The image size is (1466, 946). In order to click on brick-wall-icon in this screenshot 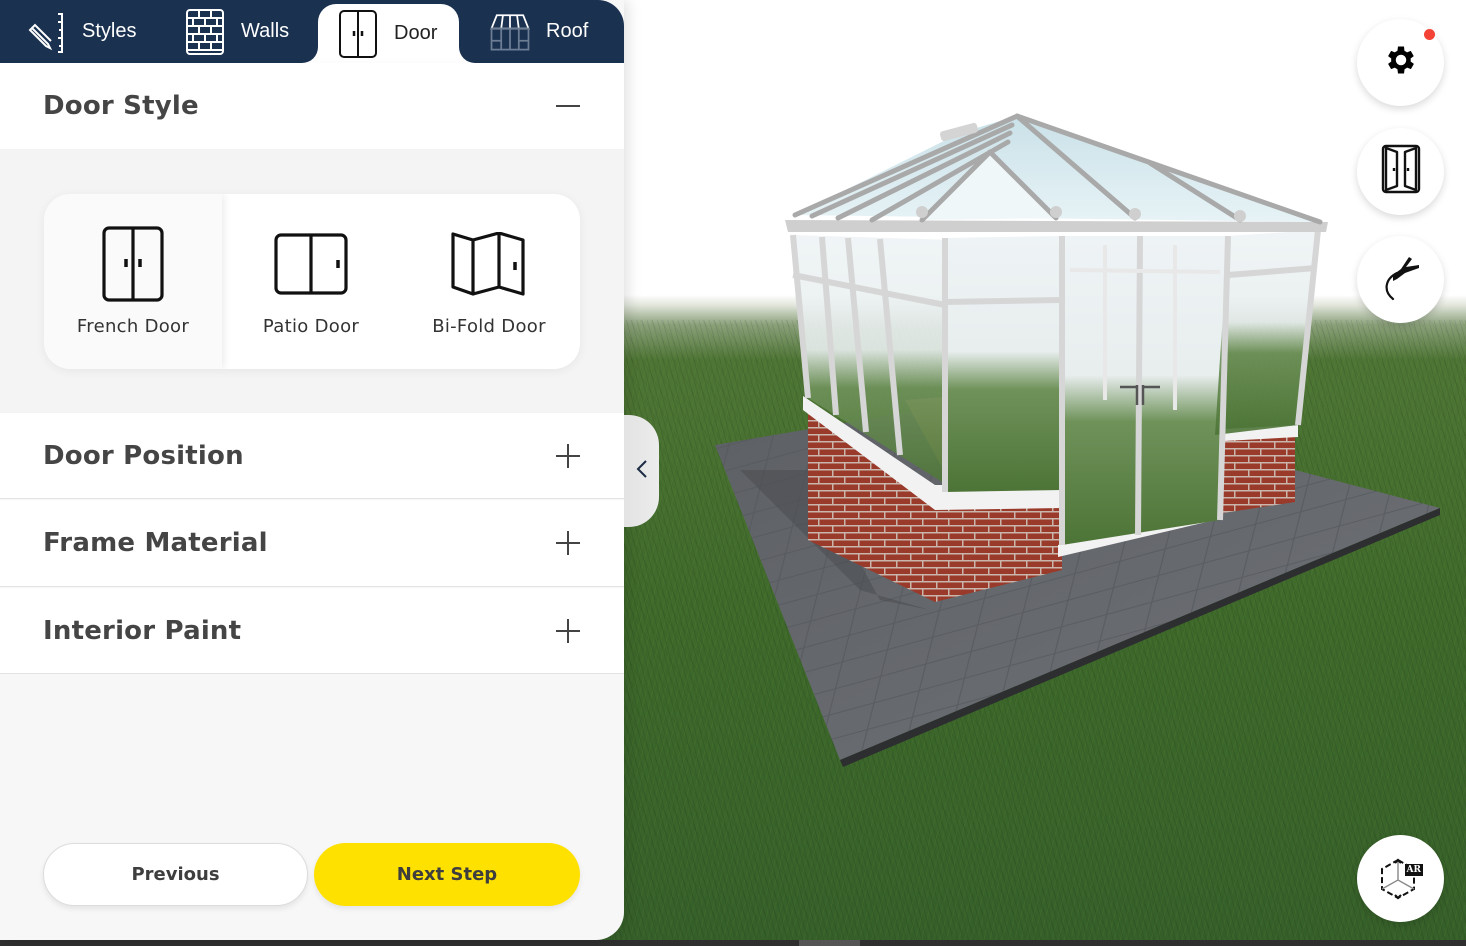, I will do `click(205, 32)`.